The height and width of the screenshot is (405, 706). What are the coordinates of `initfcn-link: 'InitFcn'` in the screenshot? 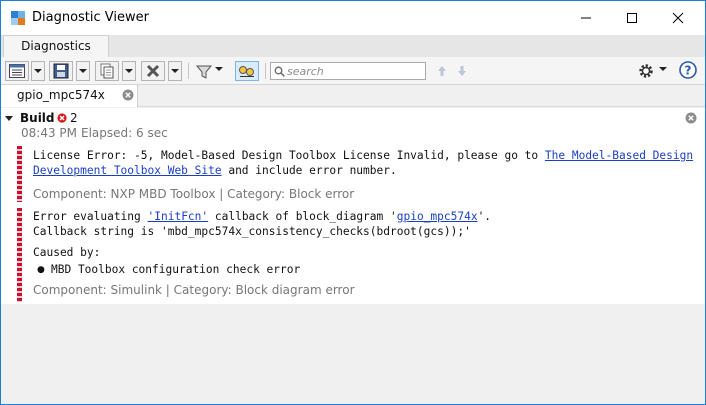 It's located at (178, 216).